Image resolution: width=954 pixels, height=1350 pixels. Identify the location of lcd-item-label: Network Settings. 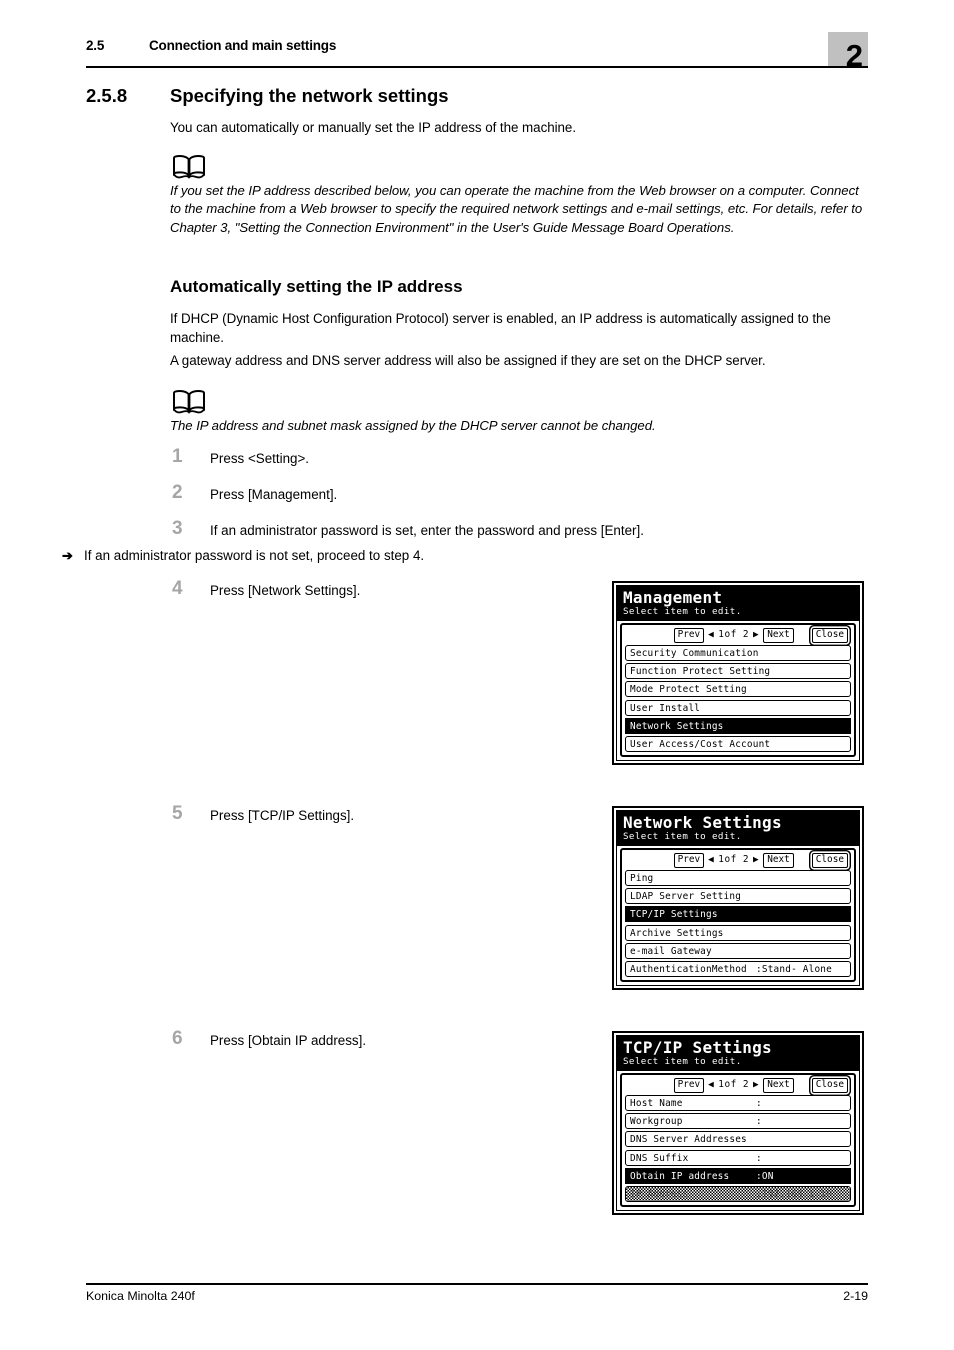
(677, 726).